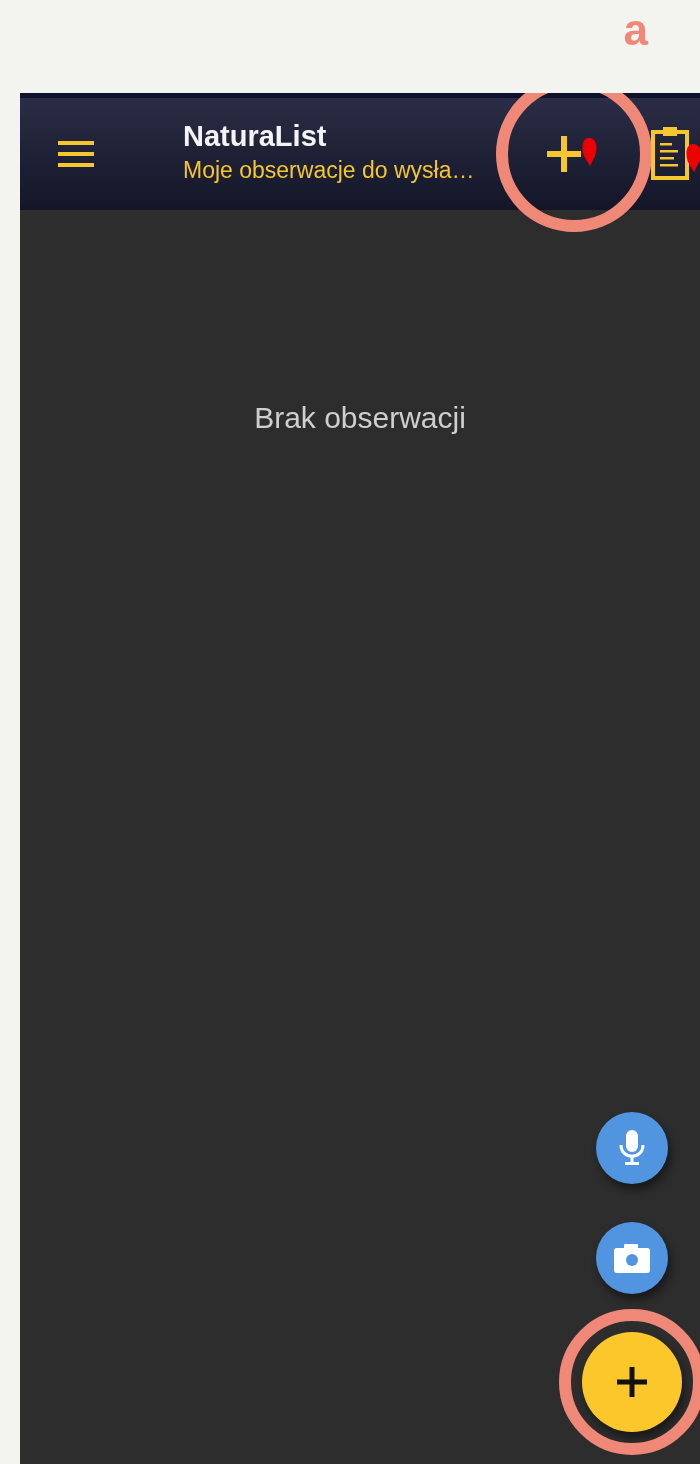  I want to click on microphone-icon, so click(632, 1148).